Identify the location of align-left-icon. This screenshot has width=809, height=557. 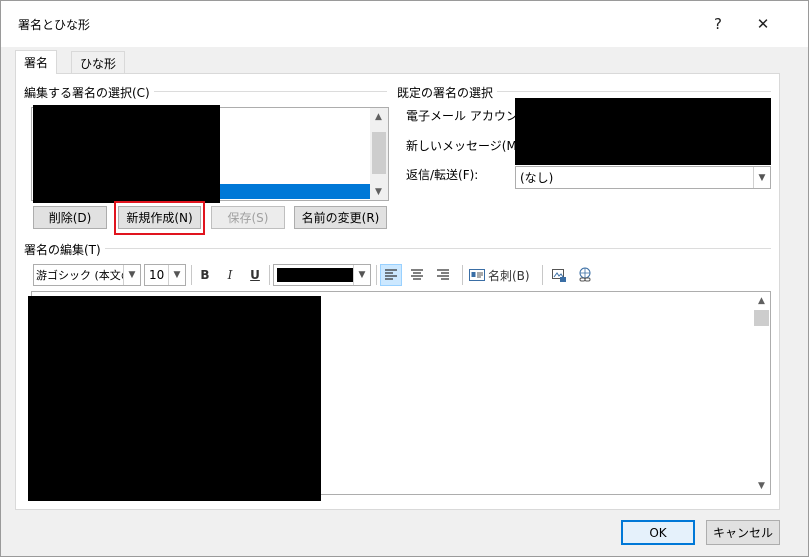
(391, 274).